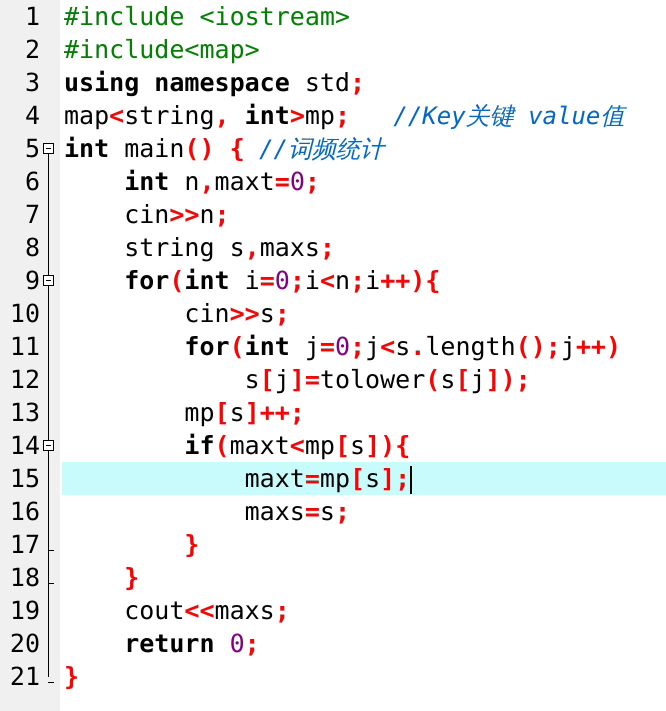 The image size is (666, 711). Describe the element at coordinates (24, 611) in the screenshot. I see `line-number: 19` at that location.